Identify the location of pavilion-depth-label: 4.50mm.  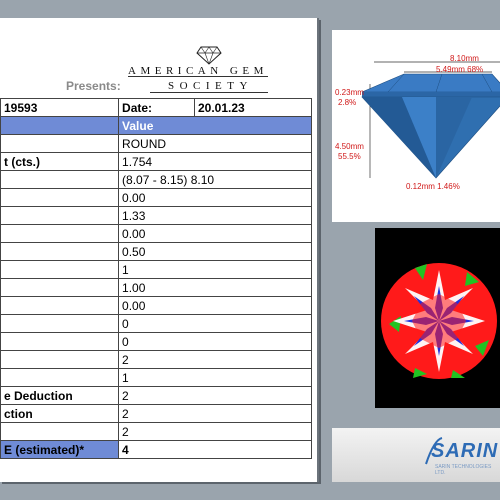
(349, 146).